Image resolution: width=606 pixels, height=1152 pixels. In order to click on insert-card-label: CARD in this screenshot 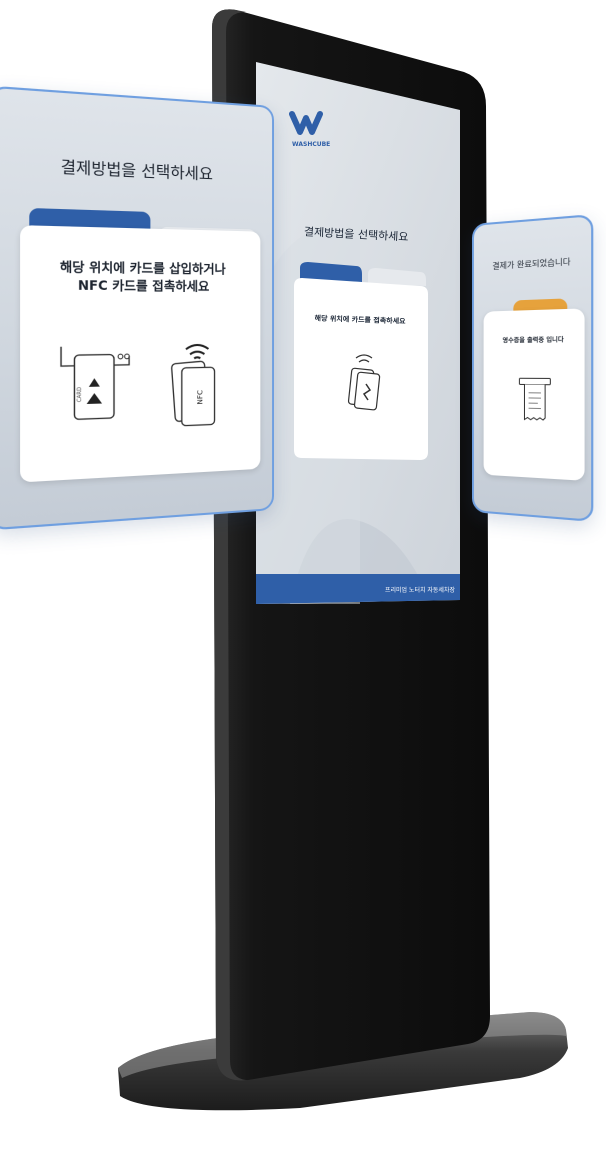, I will do `click(80, 394)`.